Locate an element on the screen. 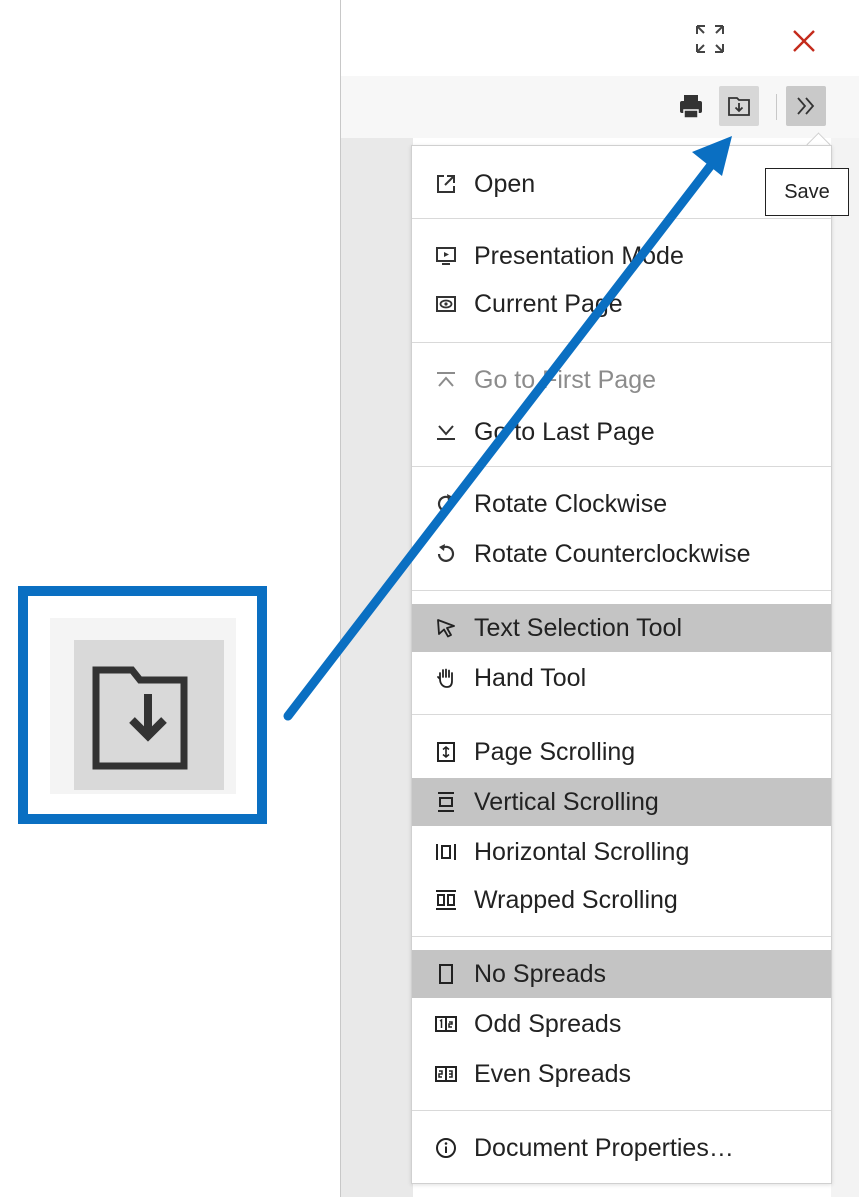  menu-item-odd-spreads: Odd Spreads is located at coordinates (621, 1024).